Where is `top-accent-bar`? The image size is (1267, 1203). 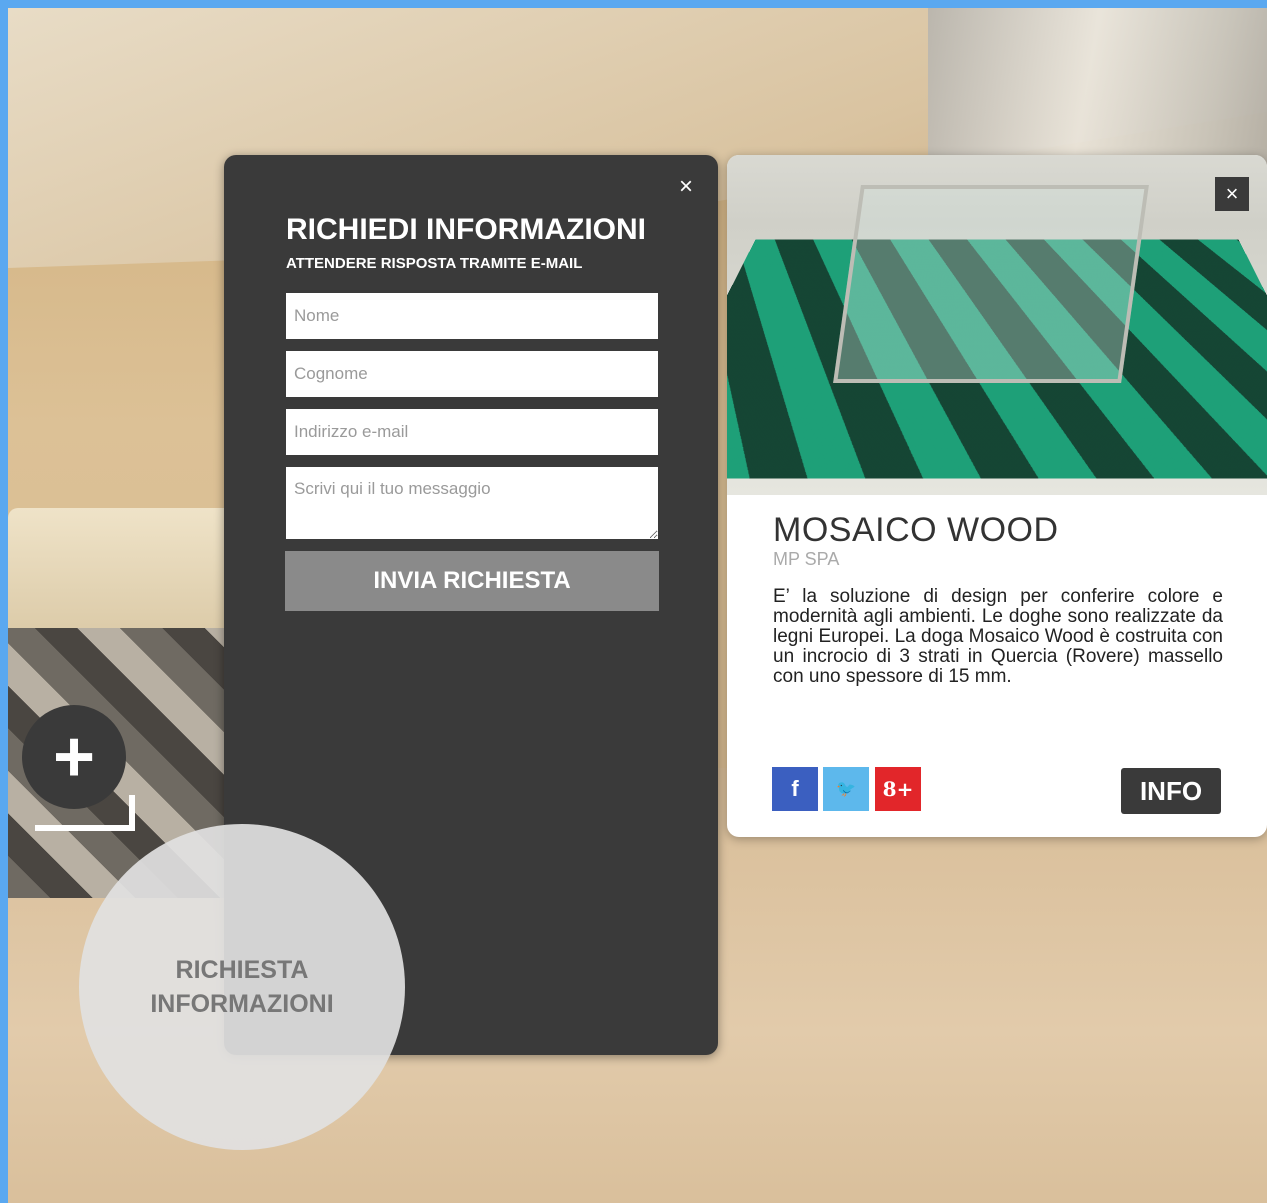 top-accent-bar is located at coordinates (633, 4).